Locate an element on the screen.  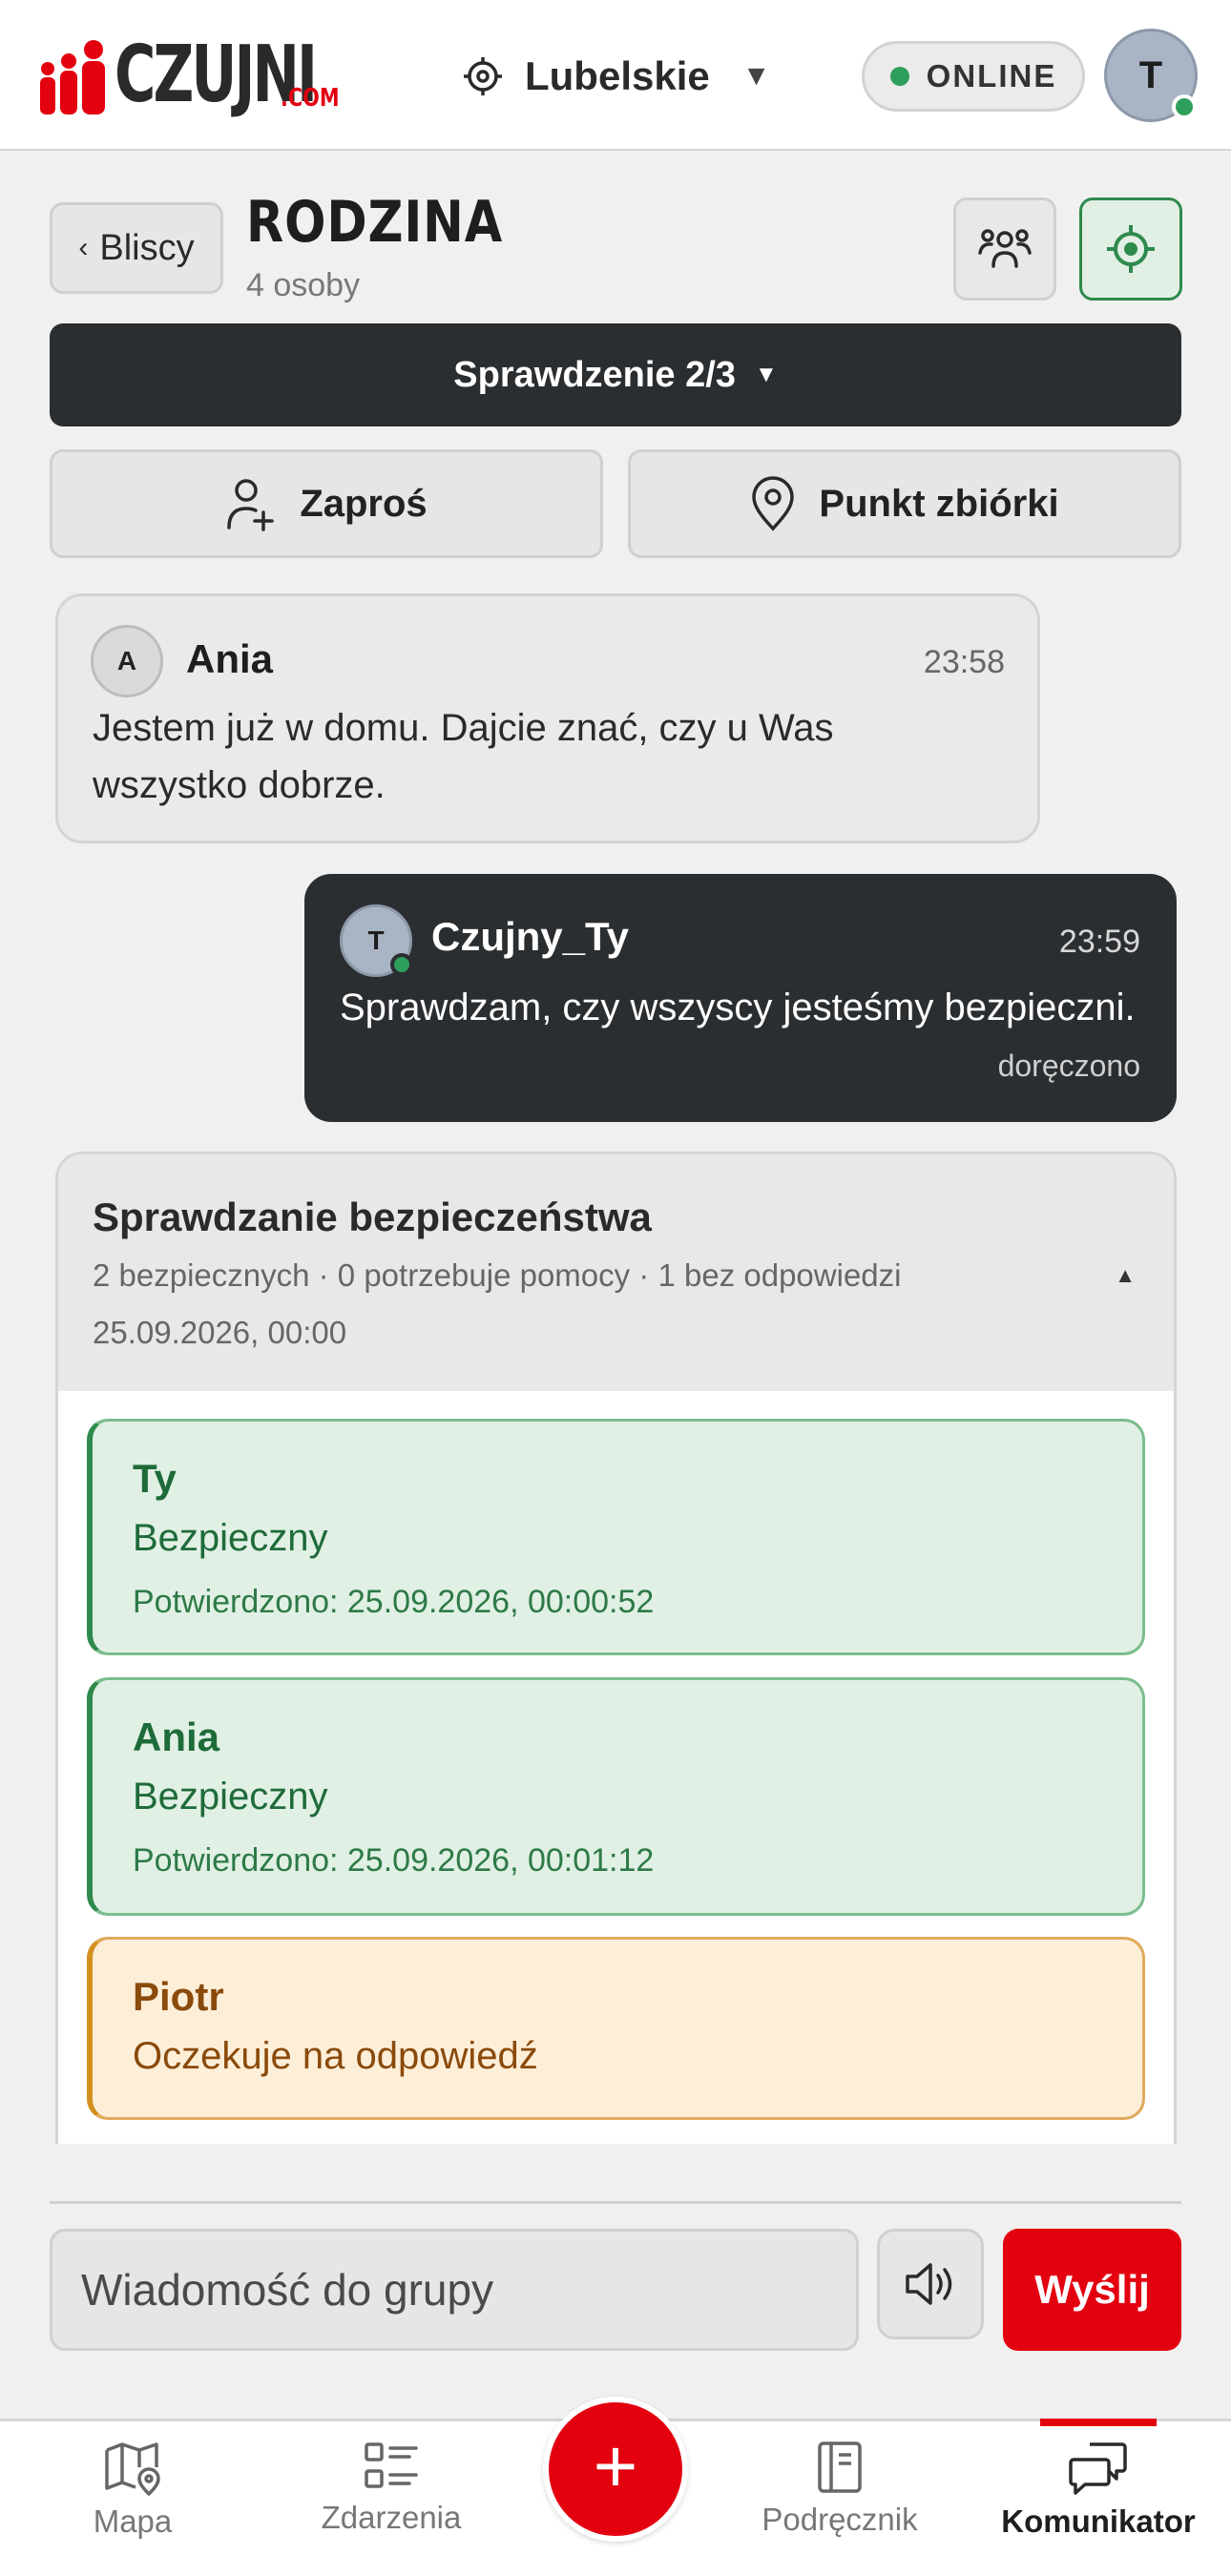
crosshair-icon is located at coordinates (1131, 249).